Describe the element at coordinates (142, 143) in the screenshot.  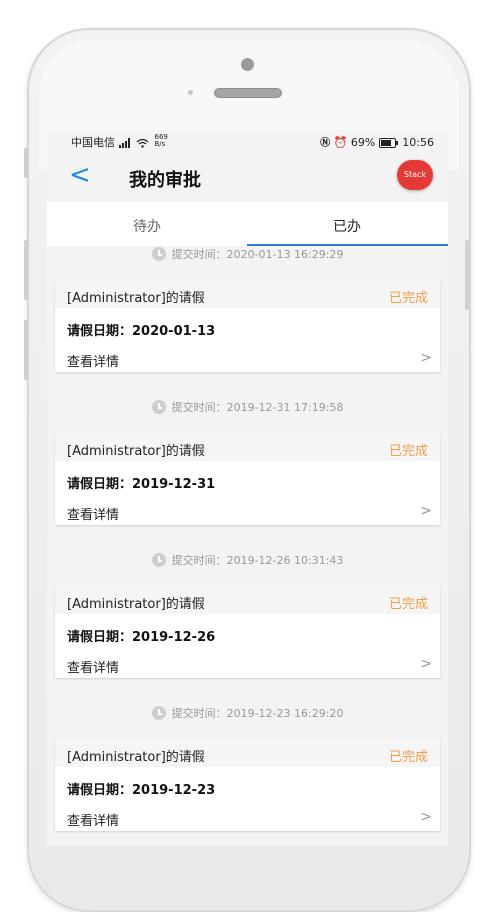
I see `wifi-icon` at that location.